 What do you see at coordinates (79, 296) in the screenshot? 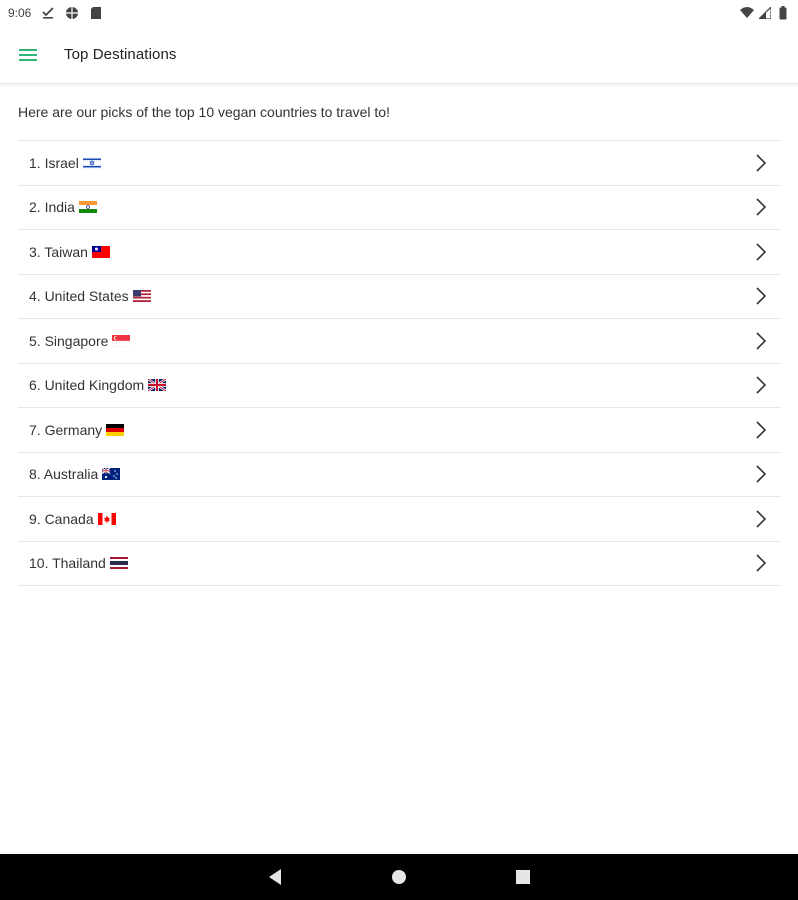
I see `list-item-label: 4. United States` at bounding box center [79, 296].